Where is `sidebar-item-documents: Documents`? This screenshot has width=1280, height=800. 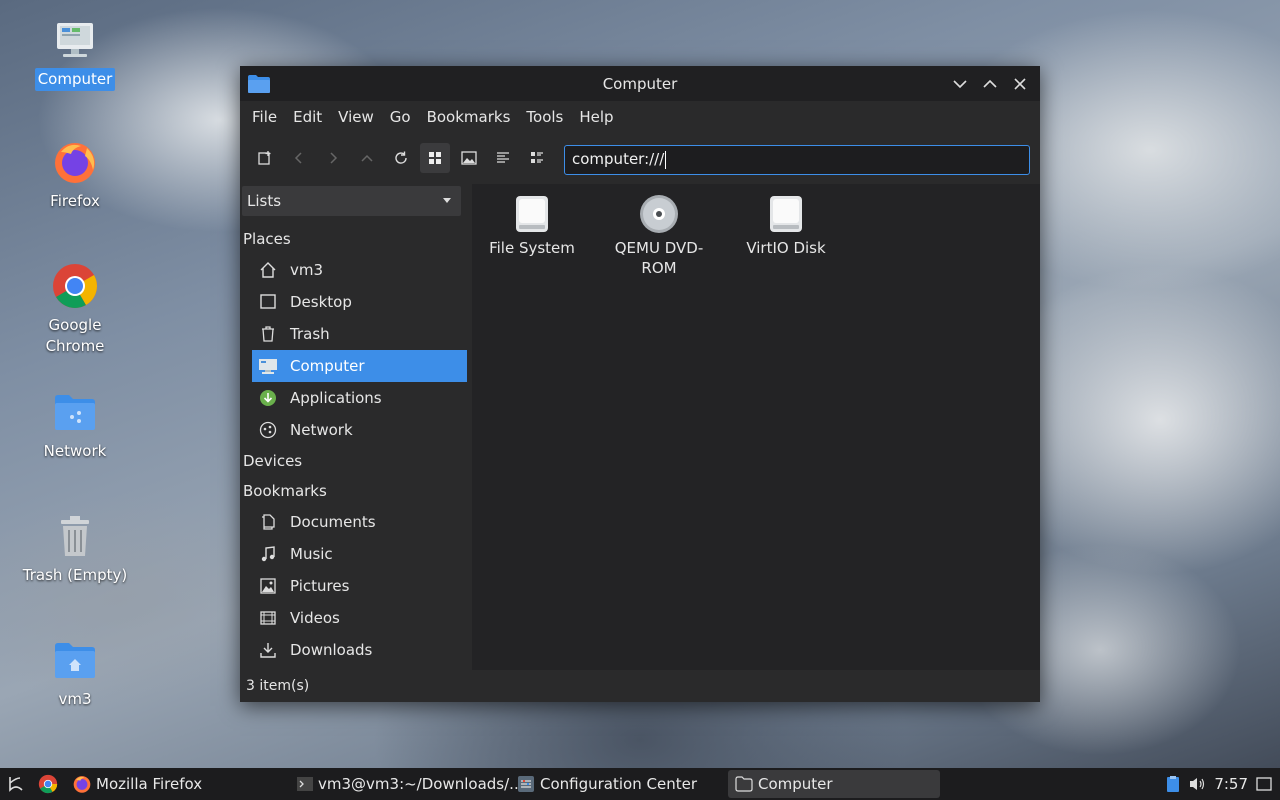
sidebar-item-documents: Documents is located at coordinates (359, 522).